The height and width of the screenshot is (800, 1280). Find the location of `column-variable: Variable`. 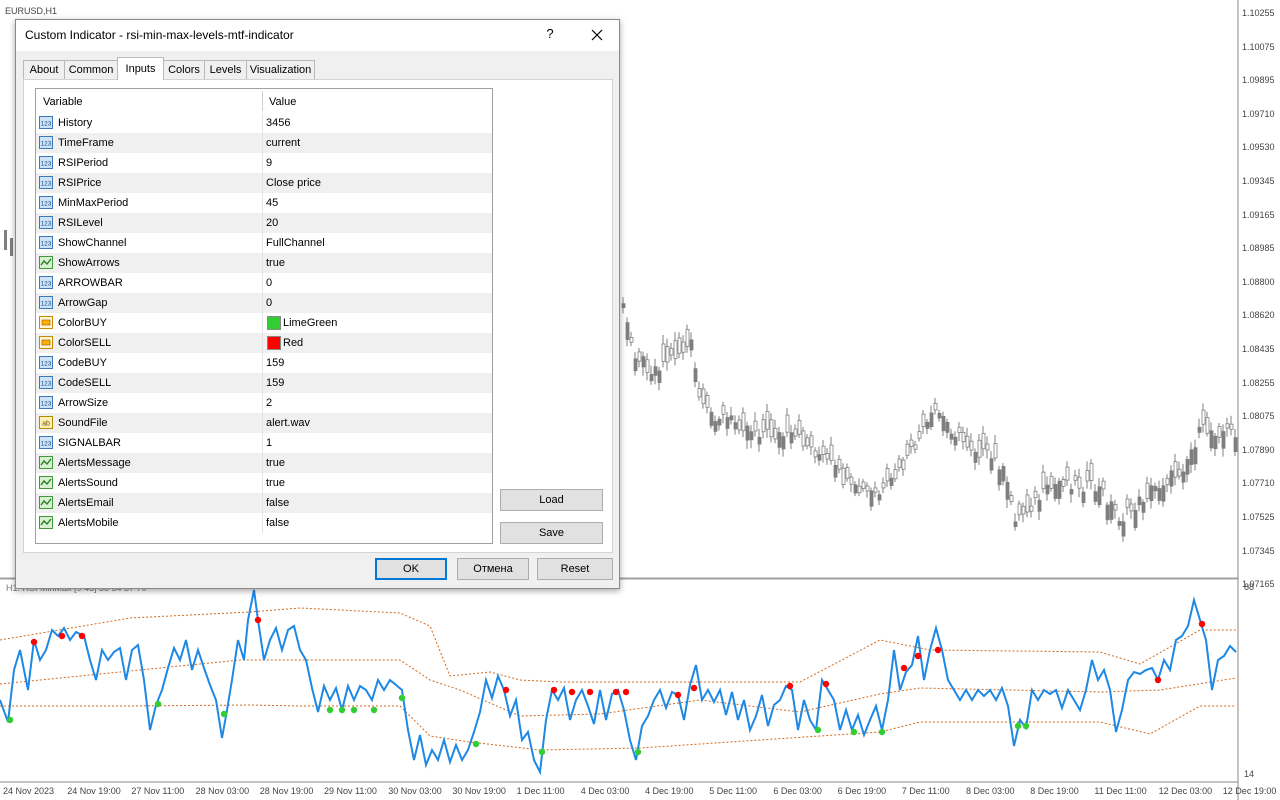

column-variable: Variable is located at coordinates (63, 102).